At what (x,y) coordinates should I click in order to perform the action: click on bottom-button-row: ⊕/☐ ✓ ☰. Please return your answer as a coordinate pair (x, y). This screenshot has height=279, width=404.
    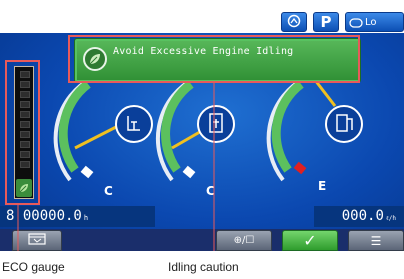
    Looking at the image, I should click on (202, 240).